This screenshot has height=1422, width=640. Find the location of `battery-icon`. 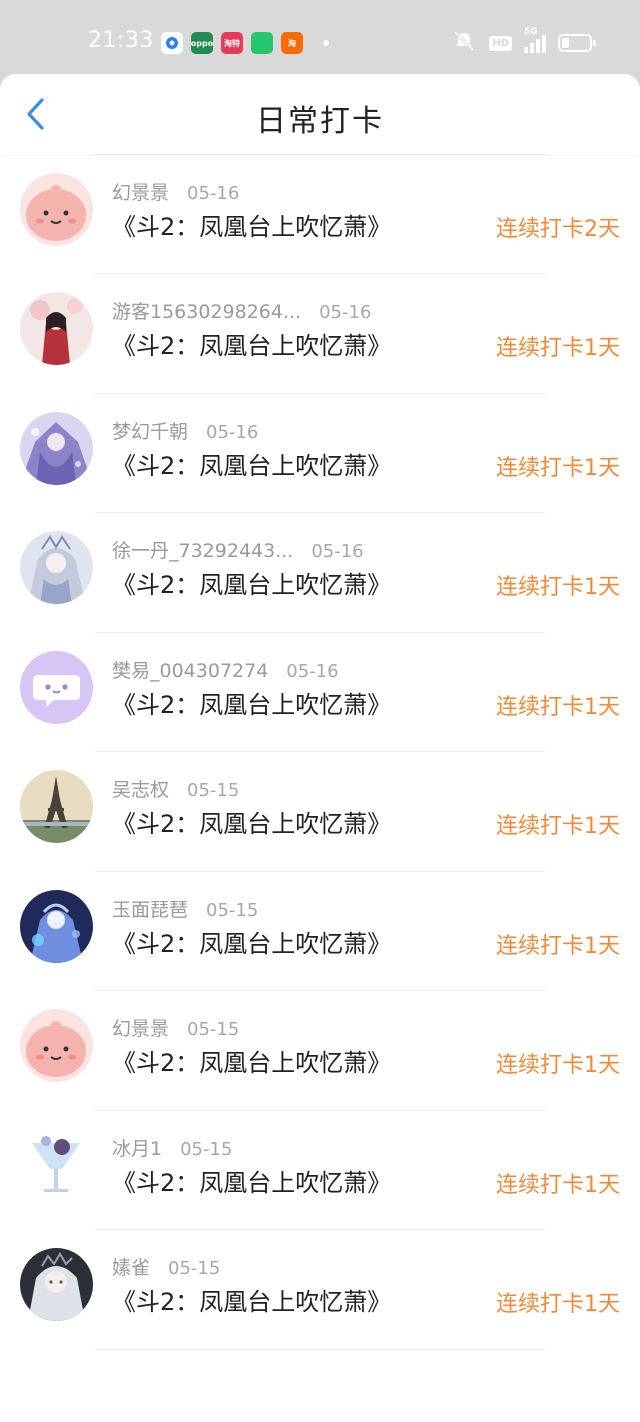

battery-icon is located at coordinates (577, 43).